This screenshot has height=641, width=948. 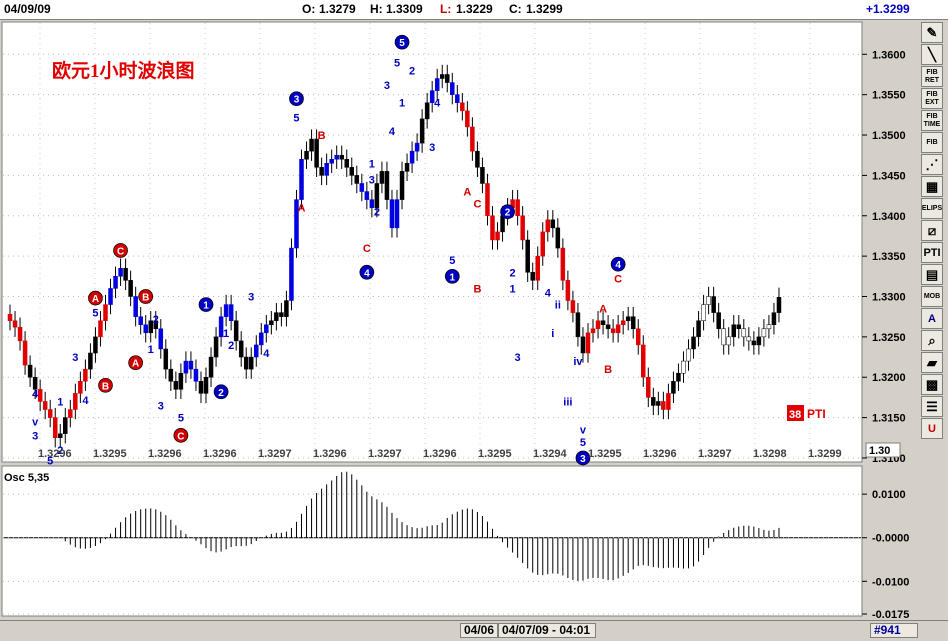 I want to click on wave-label: iv, so click(x=578, y=362).